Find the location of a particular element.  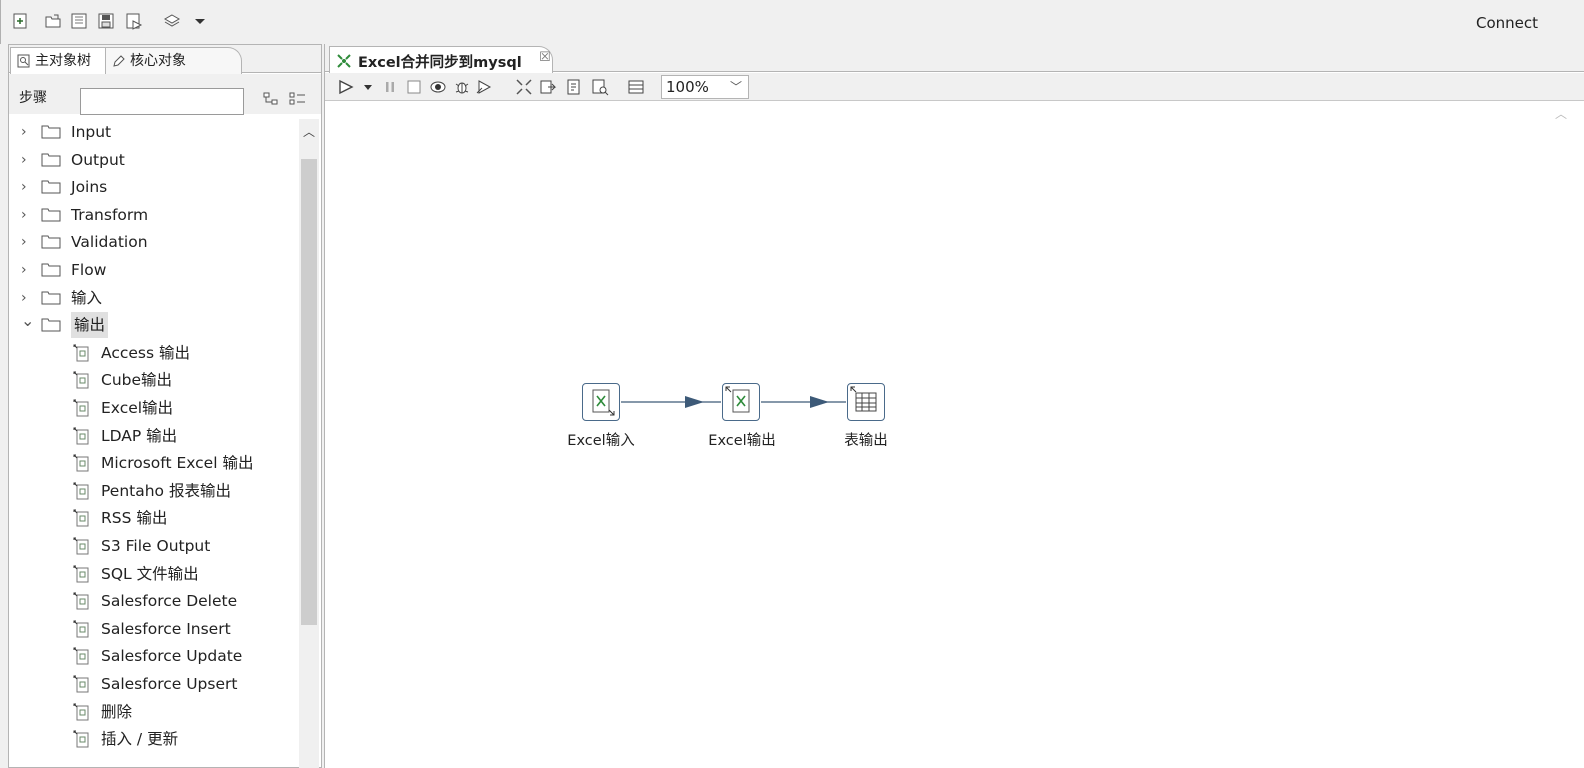

sql-icon is located at coordinates (574, 87).